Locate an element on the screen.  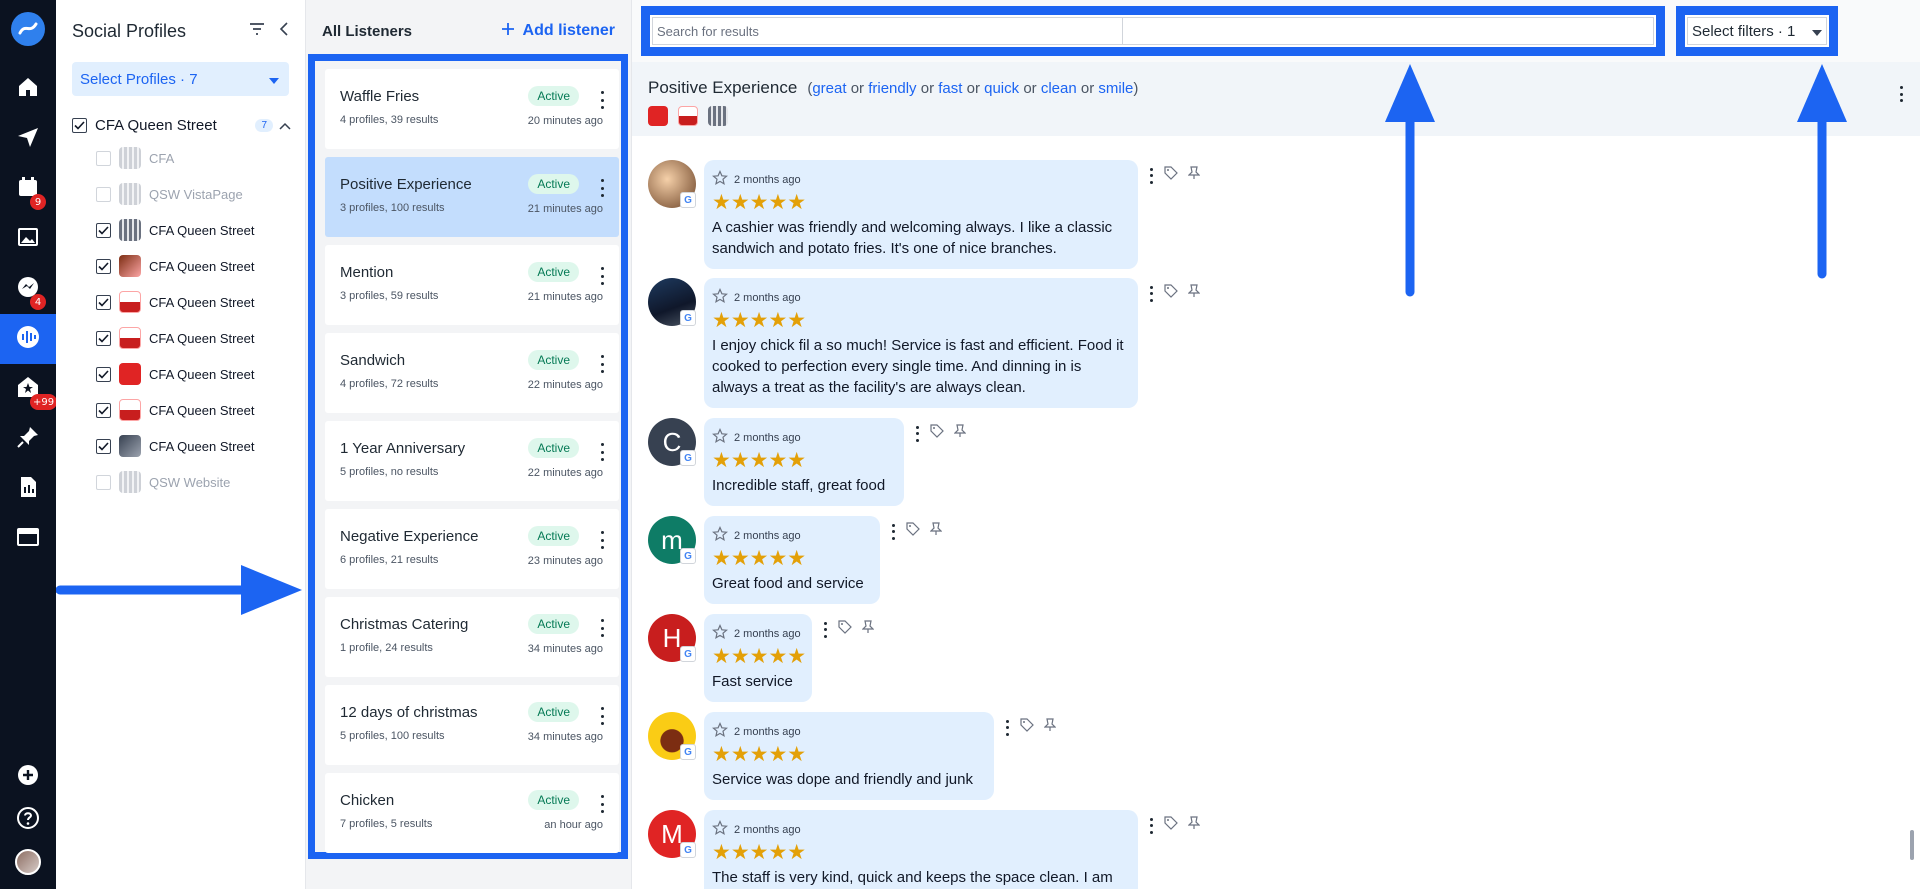
help-icon is located at coordinates (28, 820).